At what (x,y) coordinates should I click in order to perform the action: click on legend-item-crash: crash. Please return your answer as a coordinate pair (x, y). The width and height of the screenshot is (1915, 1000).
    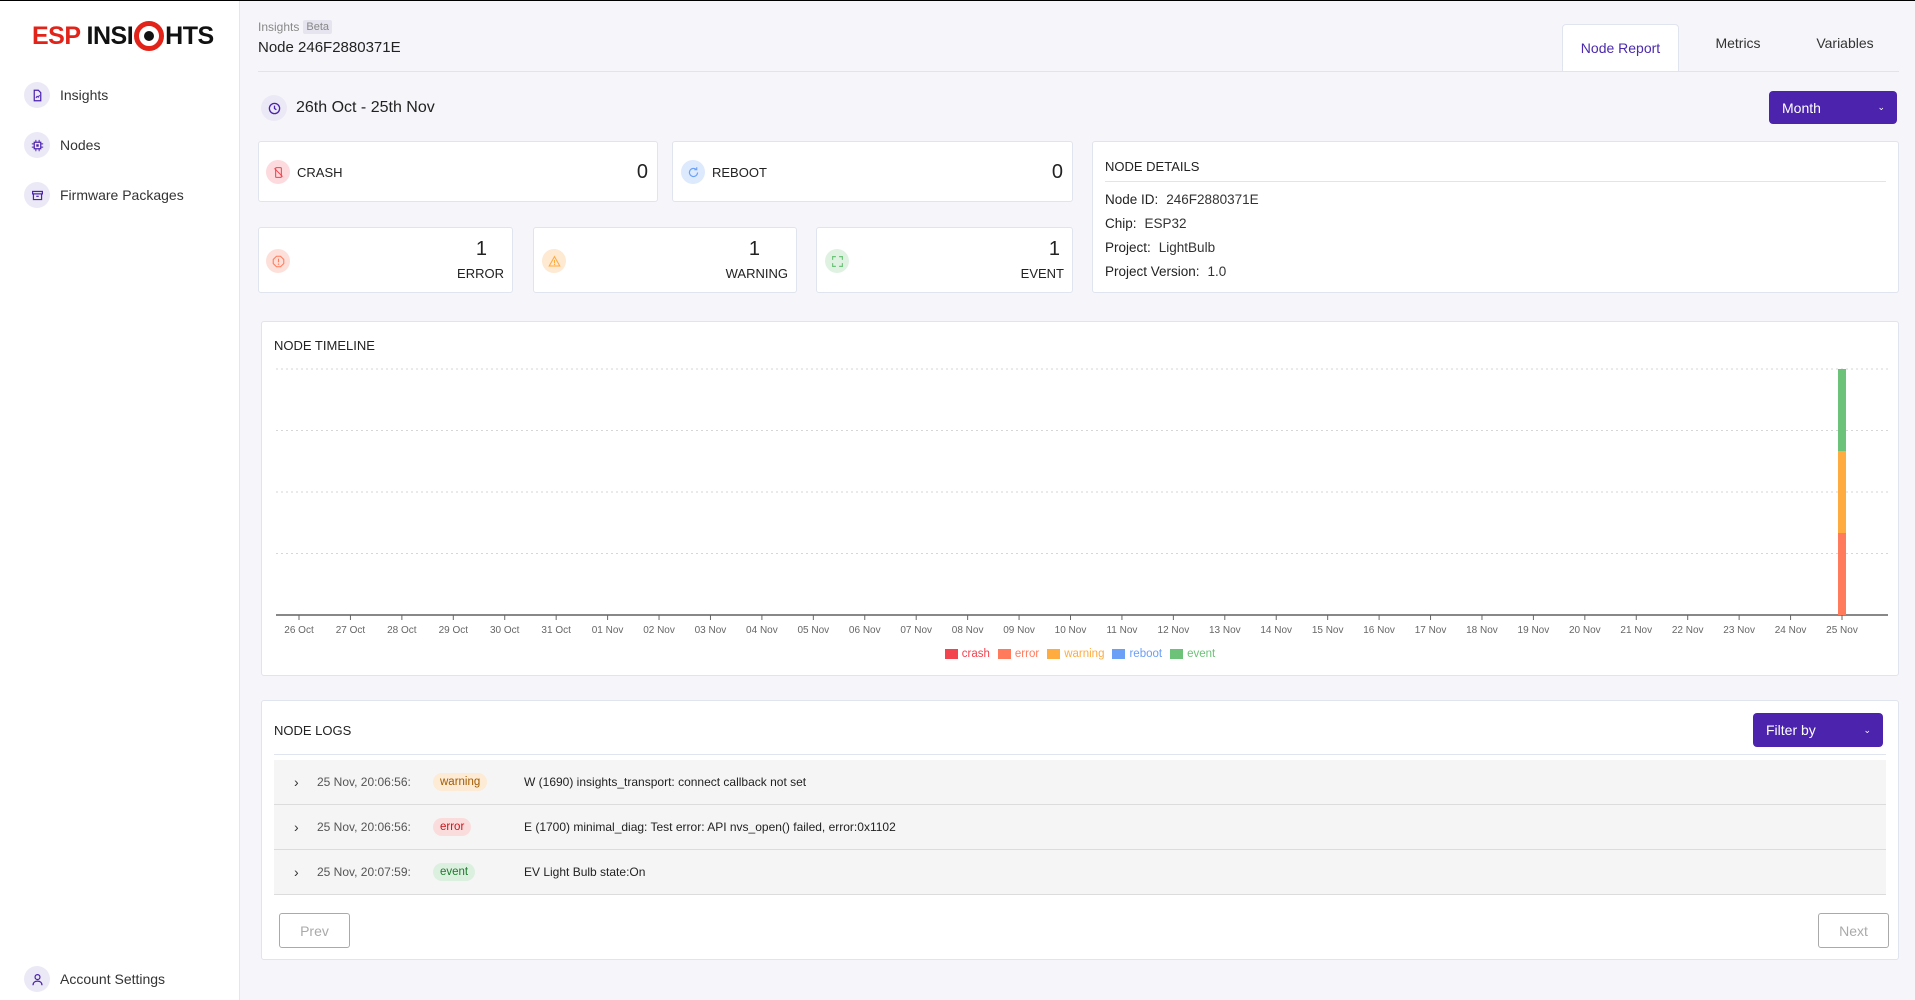
    Looking at the image, I should click on (967, 654).